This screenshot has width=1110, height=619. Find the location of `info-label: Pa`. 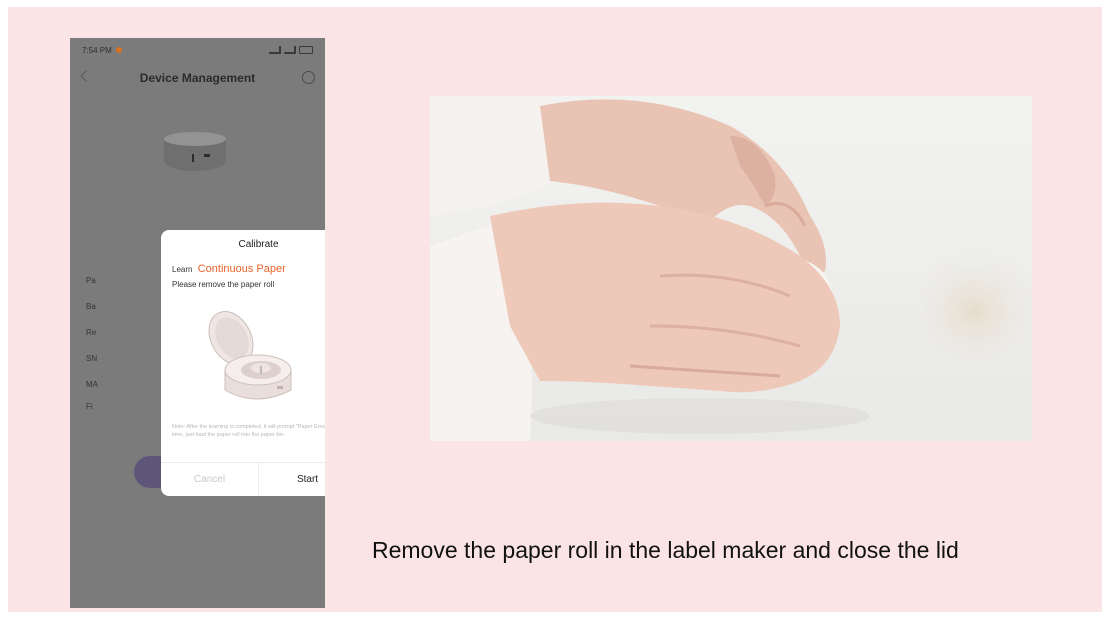

info-label: Pa is located at coordinates (91, 280).